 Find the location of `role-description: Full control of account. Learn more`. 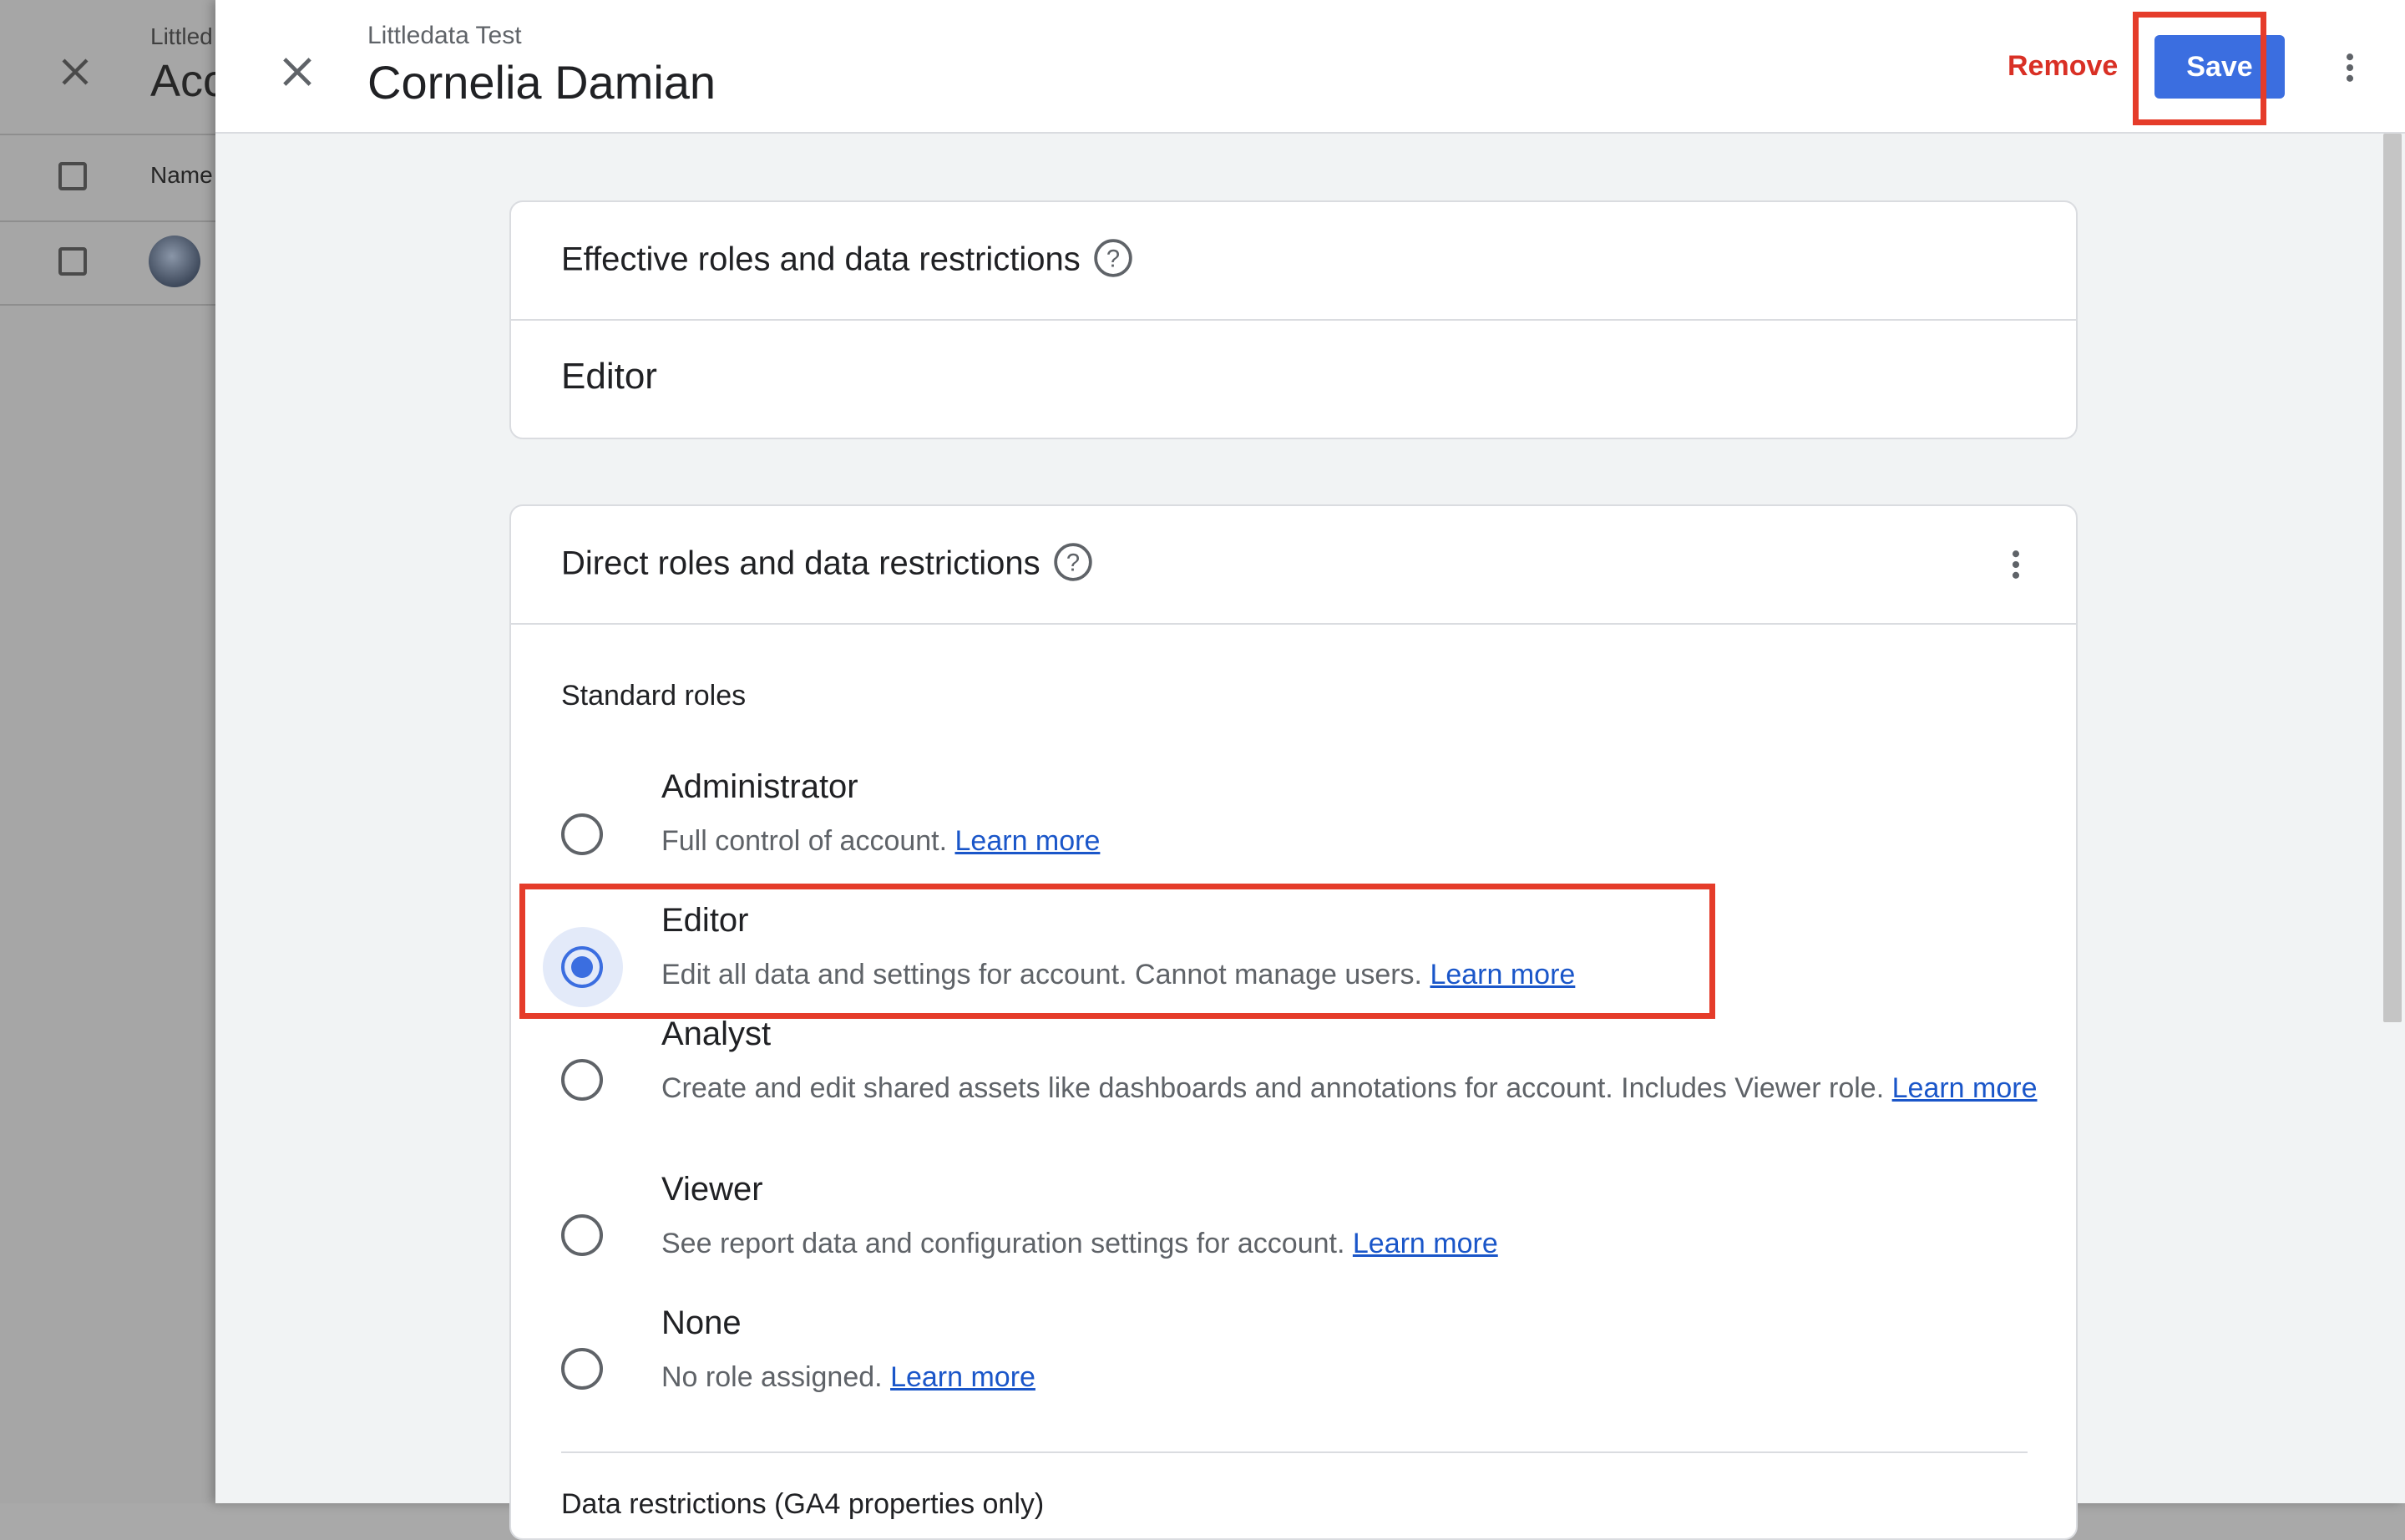

role-description: Full control of account. Learn more is located at coordinates (1354, 841).